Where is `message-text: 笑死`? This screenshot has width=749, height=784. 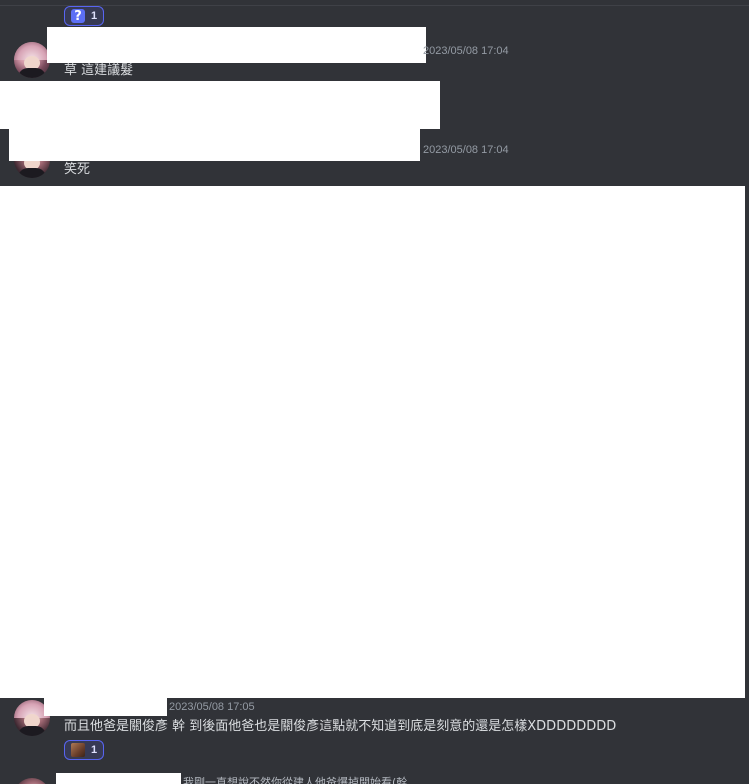
message-text: 笑死 is located at coordinates (77, 169).